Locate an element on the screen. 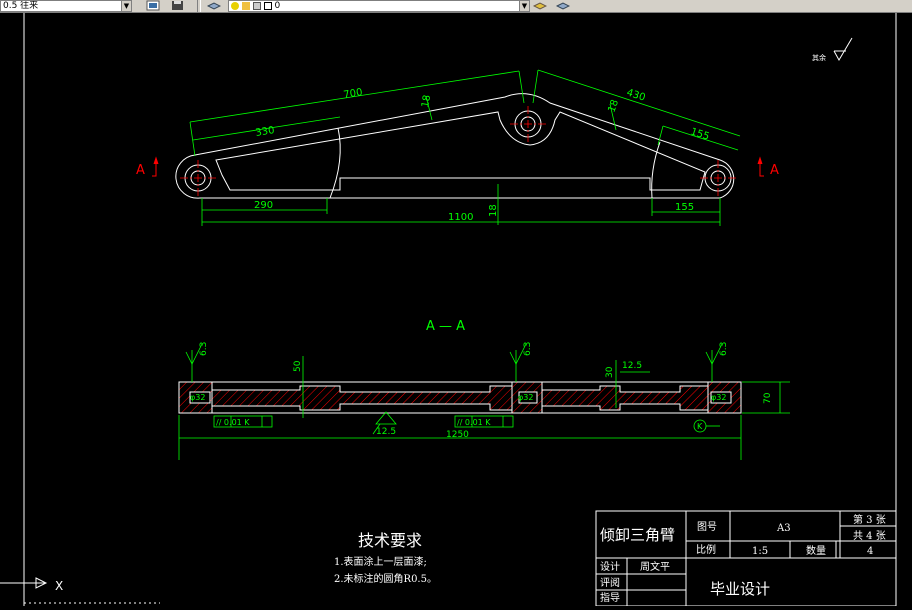 The width and height of the screenshot is (912, 610). dim-155-bottom: 155 is located at coordinates (684, 207).